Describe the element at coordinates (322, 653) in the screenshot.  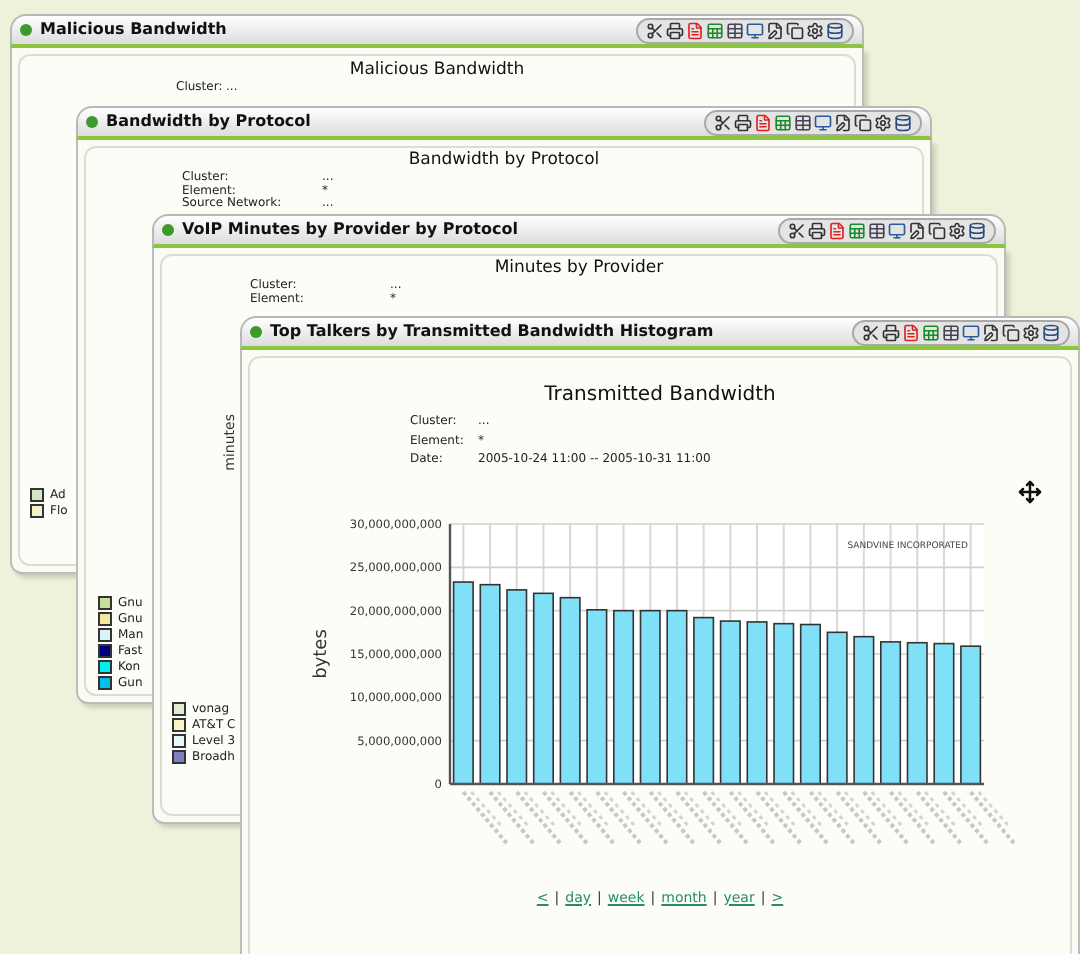
I see `y-axis-label: bytes` at that location.